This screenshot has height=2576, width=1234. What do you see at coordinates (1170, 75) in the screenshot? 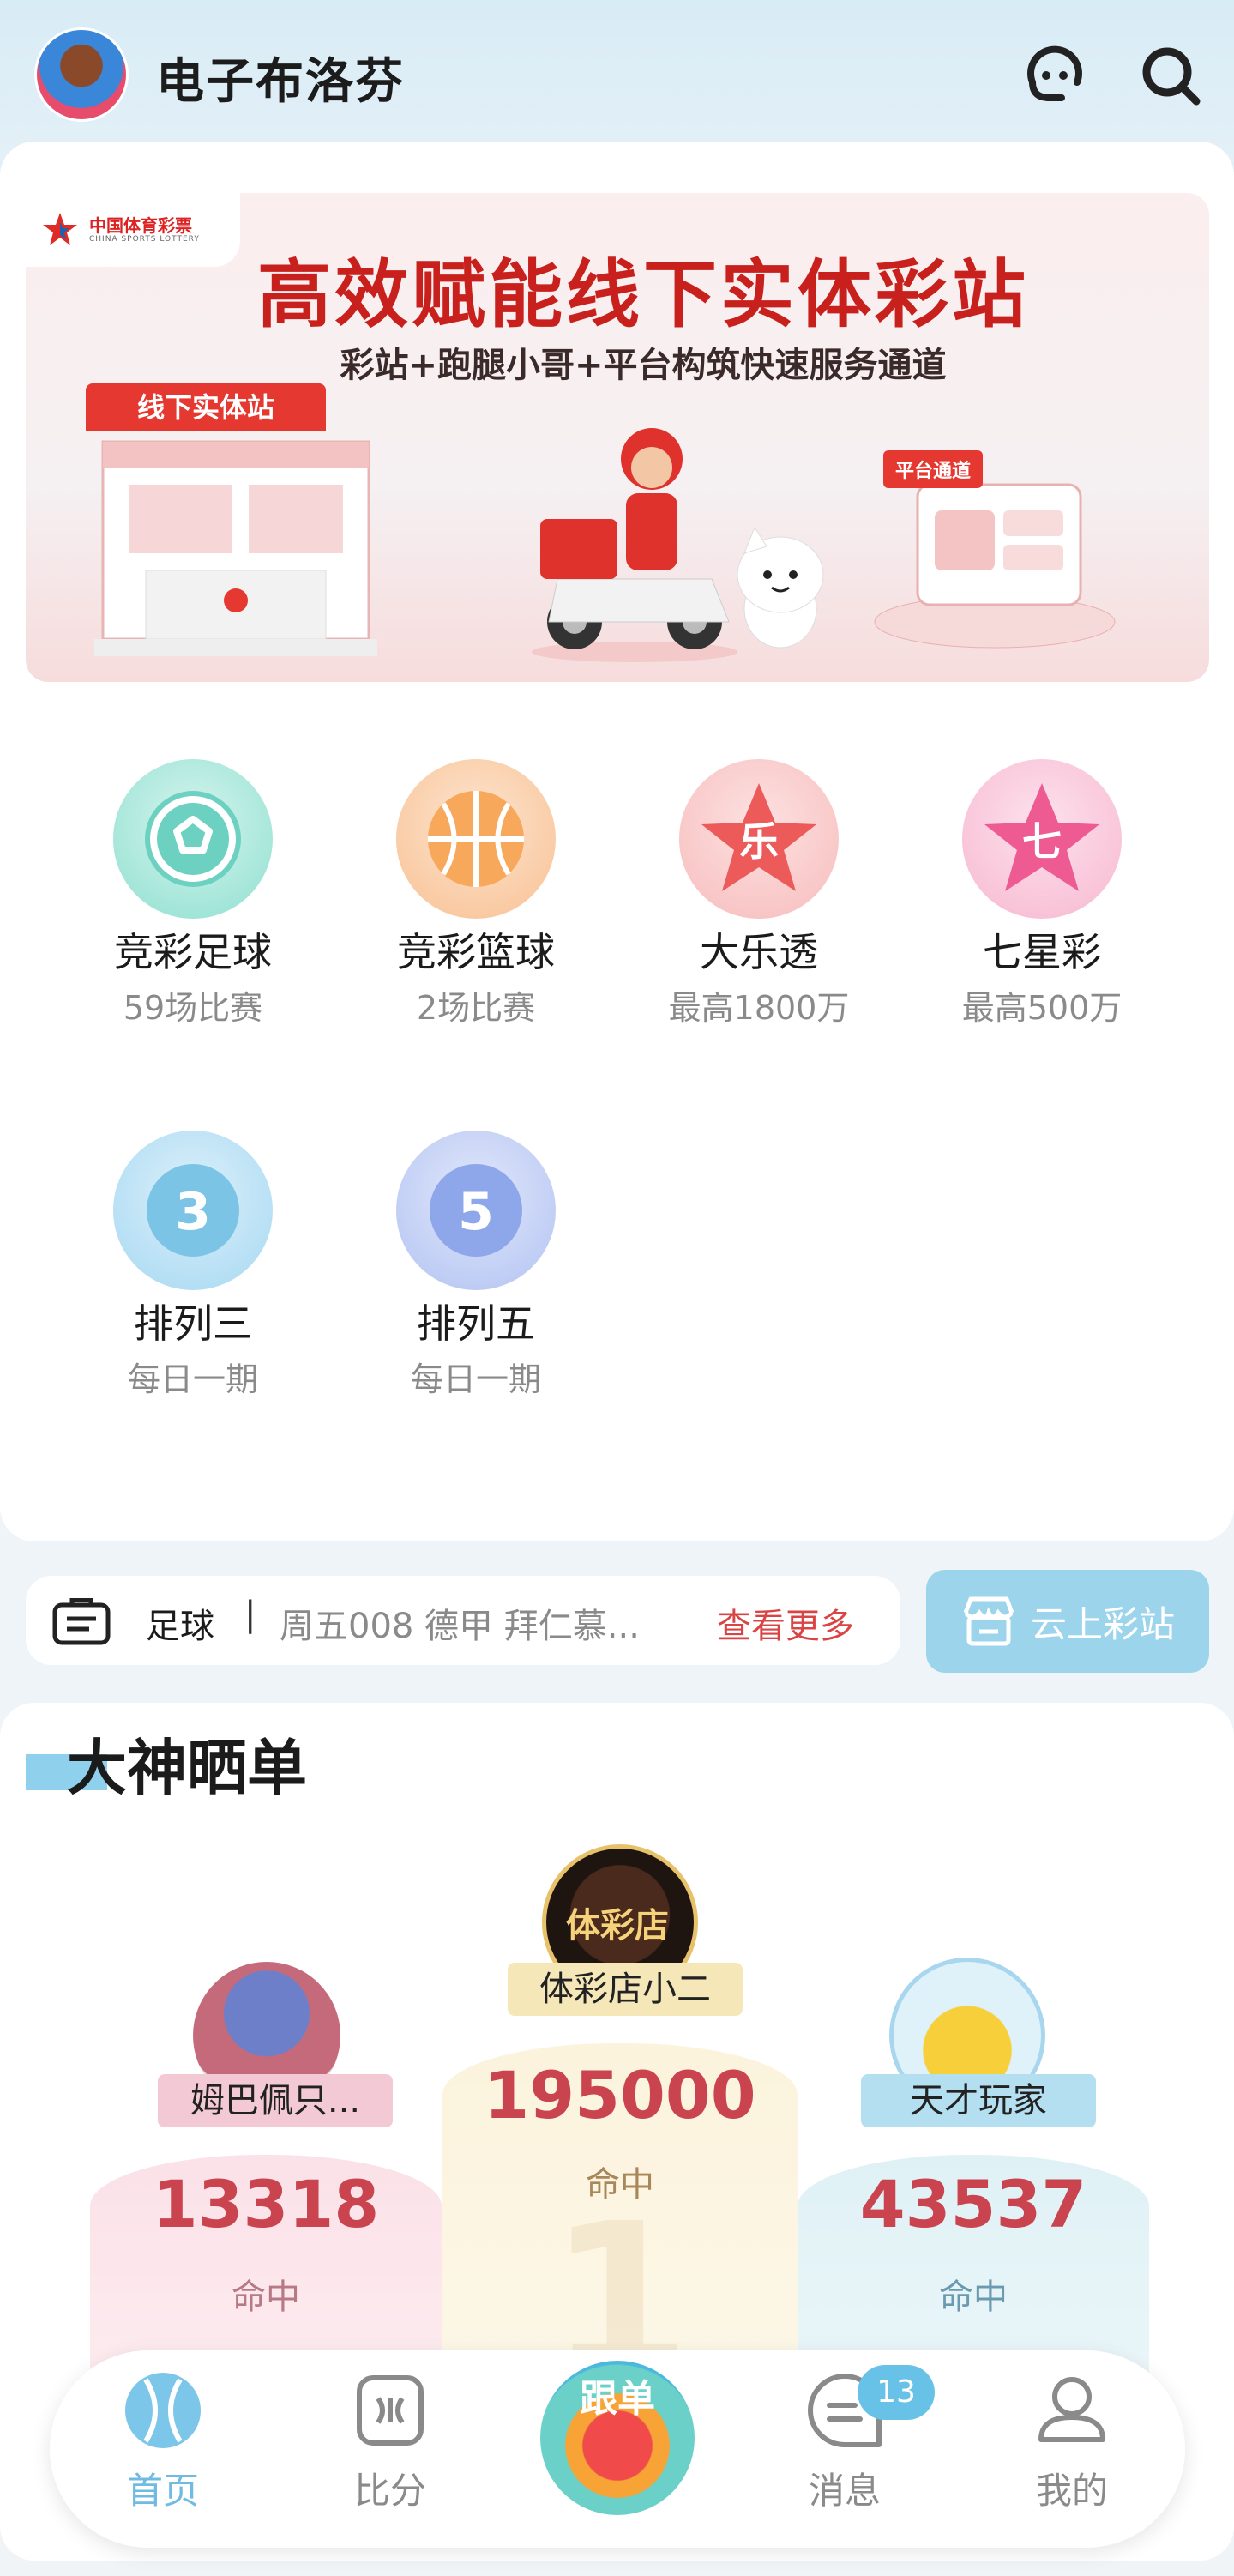
I see `search-icon` at bounding box center [1170, 75].